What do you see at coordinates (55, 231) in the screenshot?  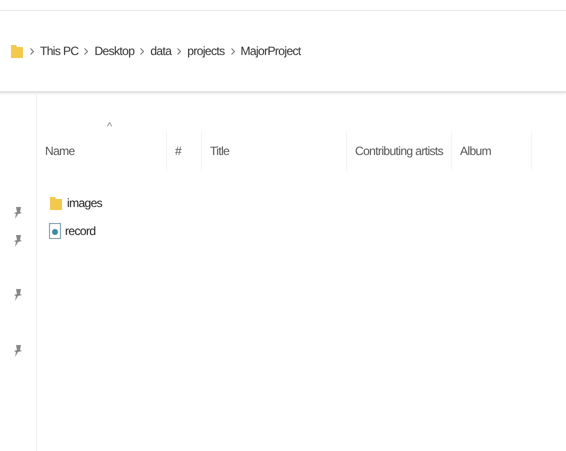 I see `document-icon` at bounding box center [55, 231].